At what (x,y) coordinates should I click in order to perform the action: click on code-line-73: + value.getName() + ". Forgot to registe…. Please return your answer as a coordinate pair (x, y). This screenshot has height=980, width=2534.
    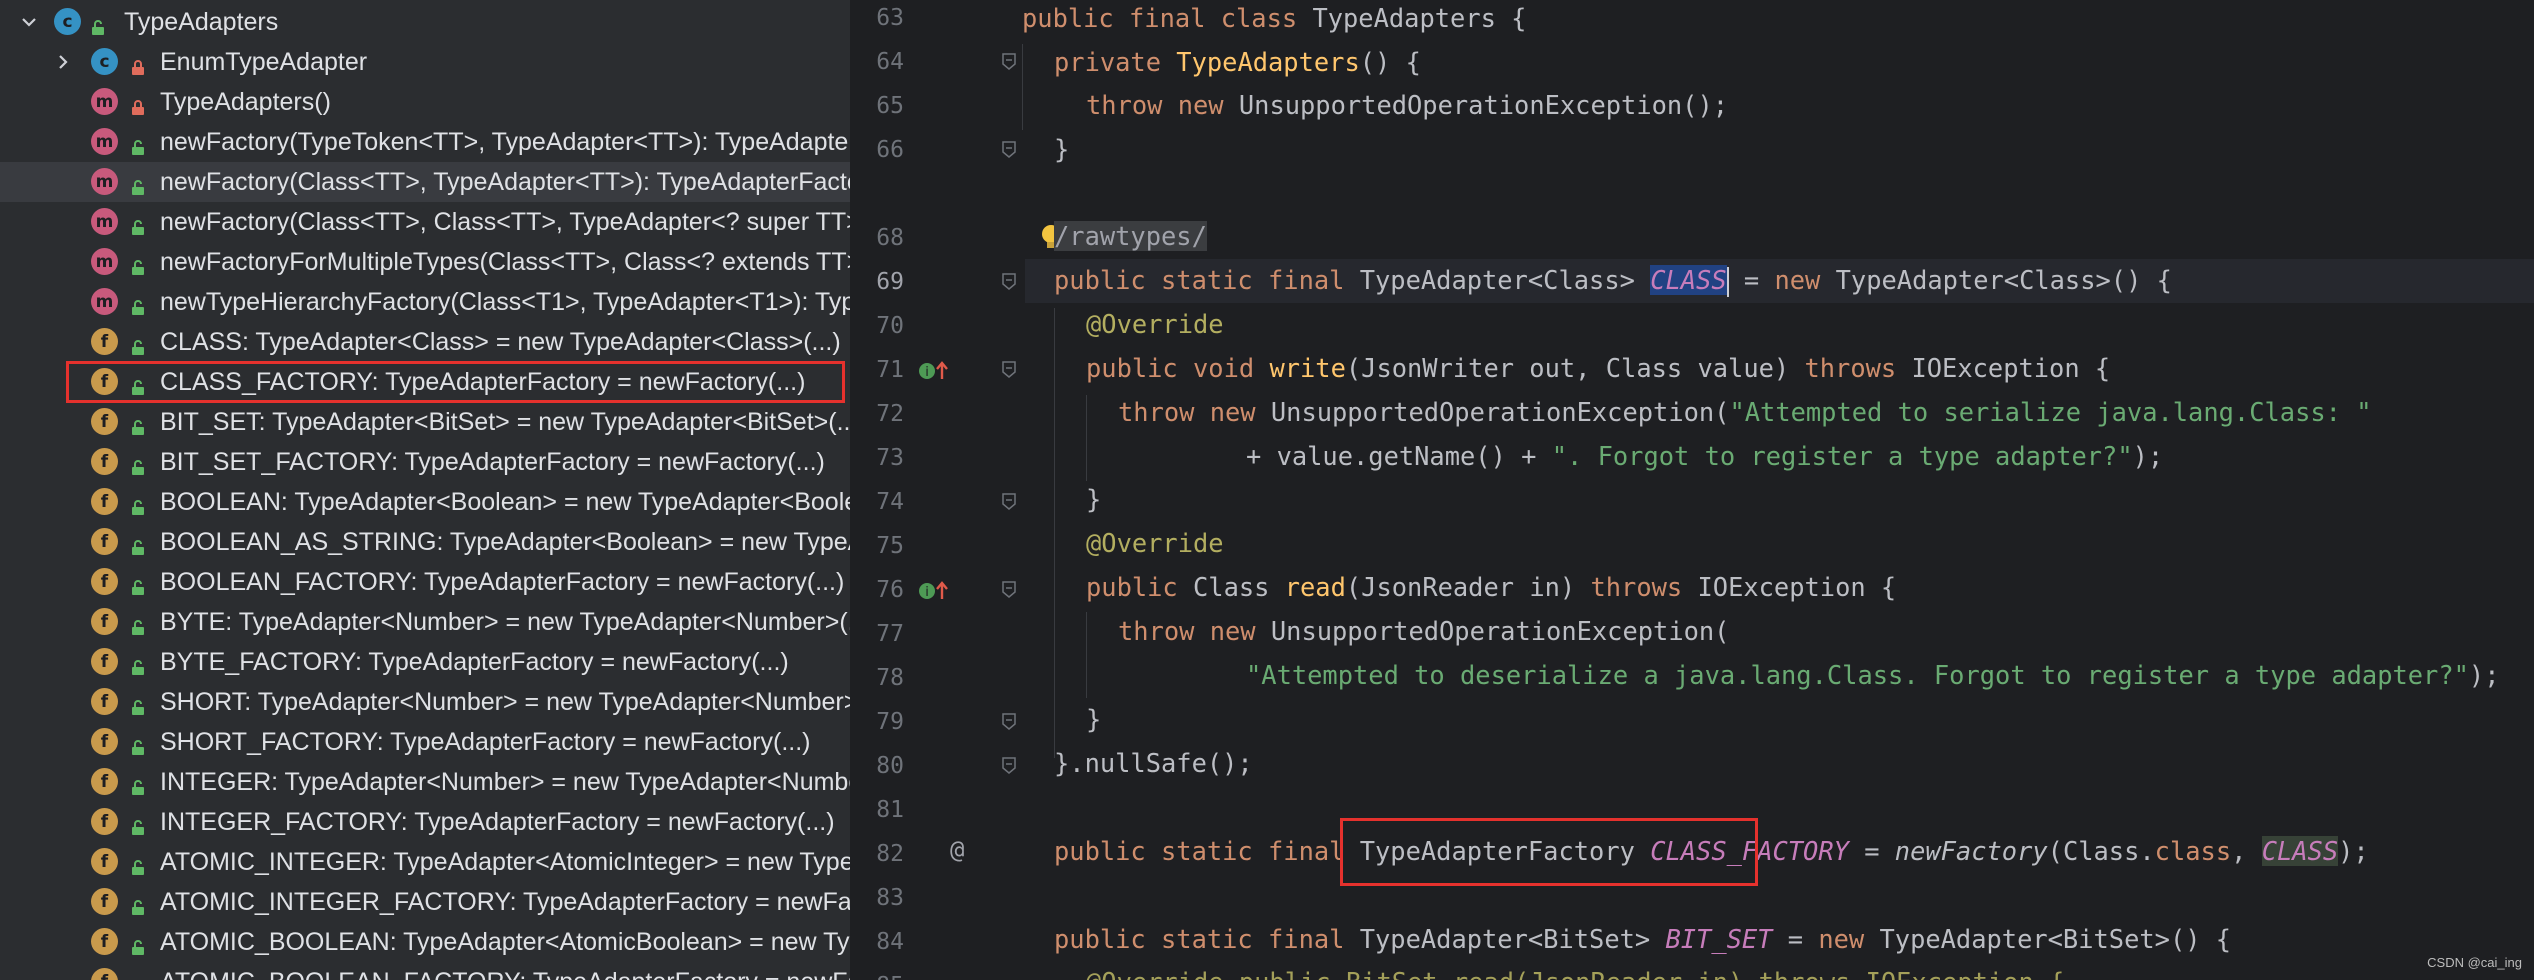
    Looking at the image, I should click on (1704, 456).